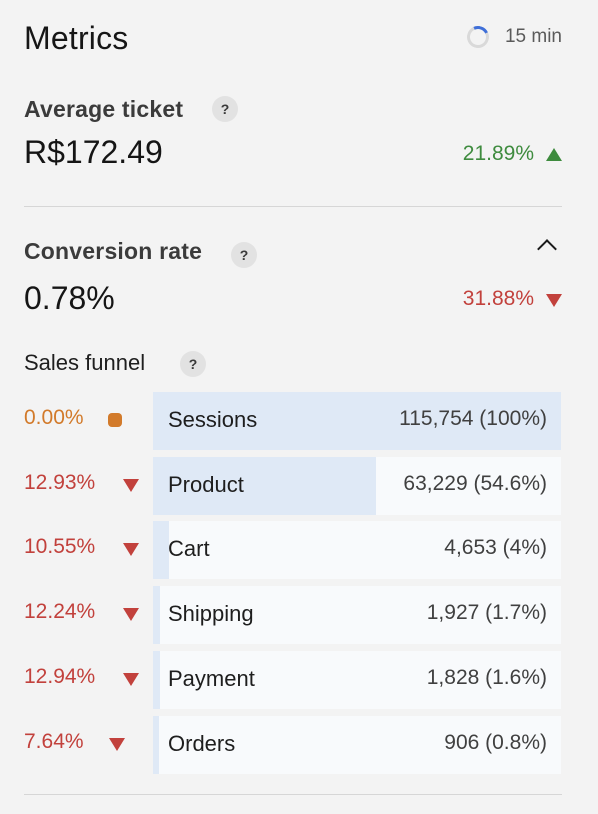 This screenshot has height=814, width=598. I want to click on average-ticket-change: 21.89%, so click(498, 153).